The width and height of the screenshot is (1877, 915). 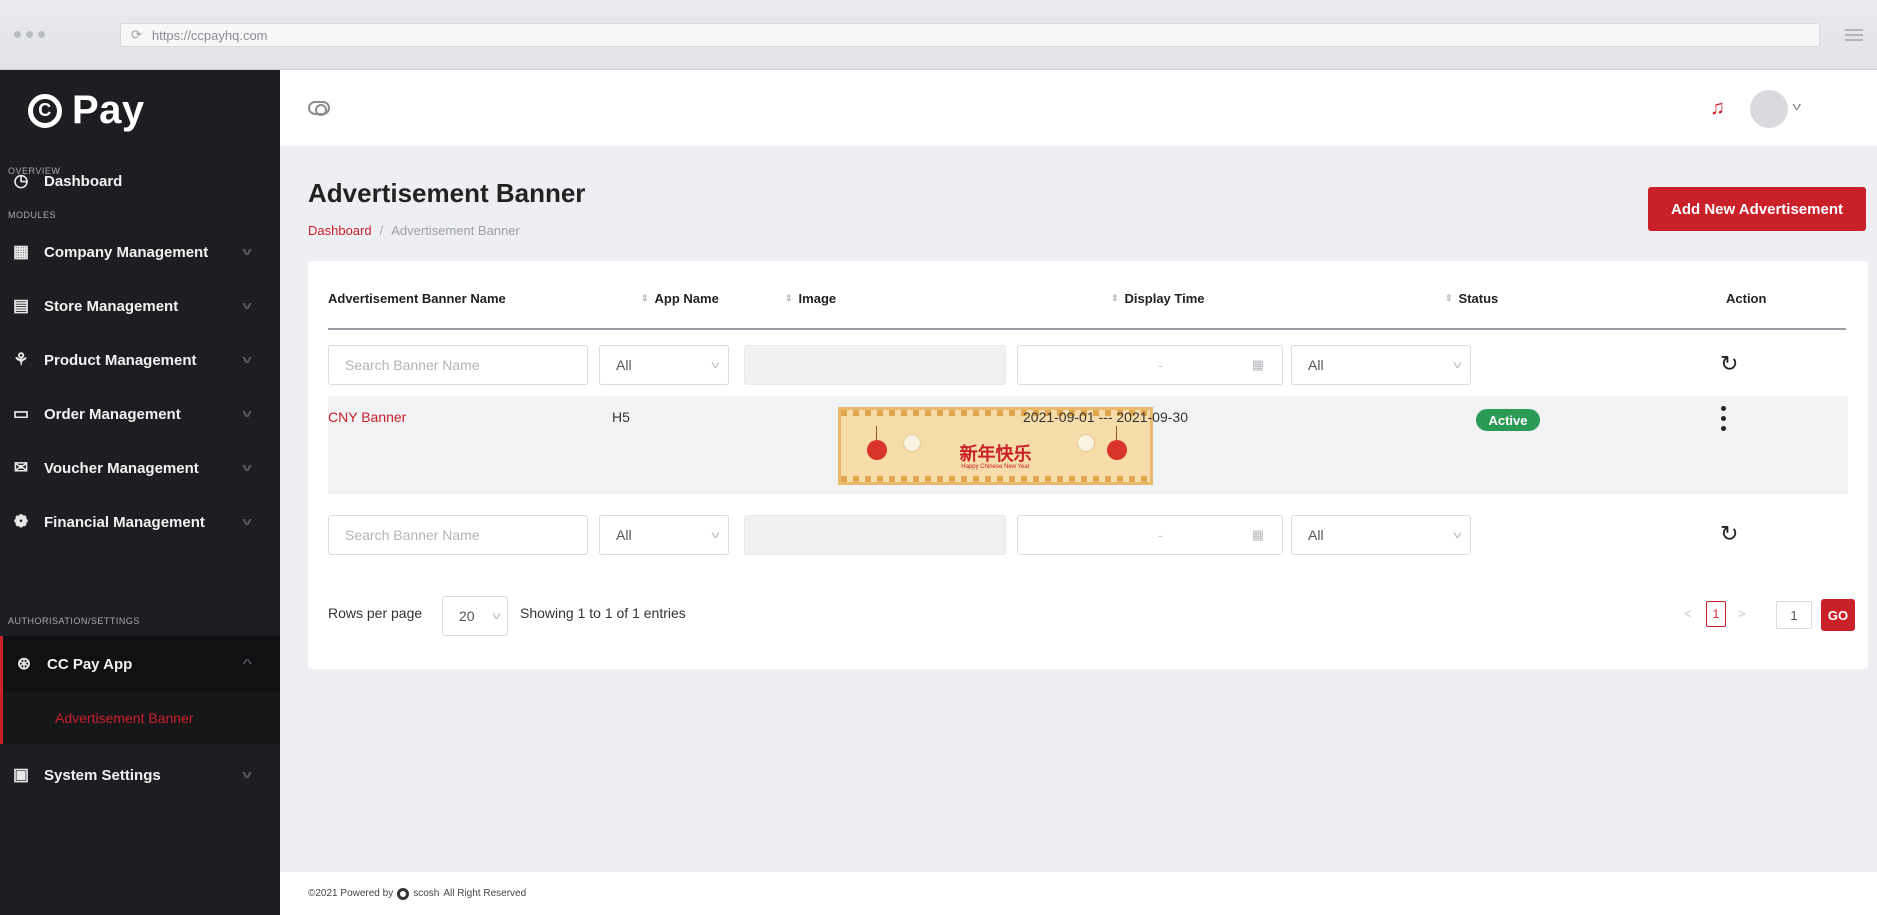 What do you see at coordinates (140, 252) in the screenshot?
I see `sidebar-item-company-management: ▦ Company Management v` at bounding box center [140, 252].